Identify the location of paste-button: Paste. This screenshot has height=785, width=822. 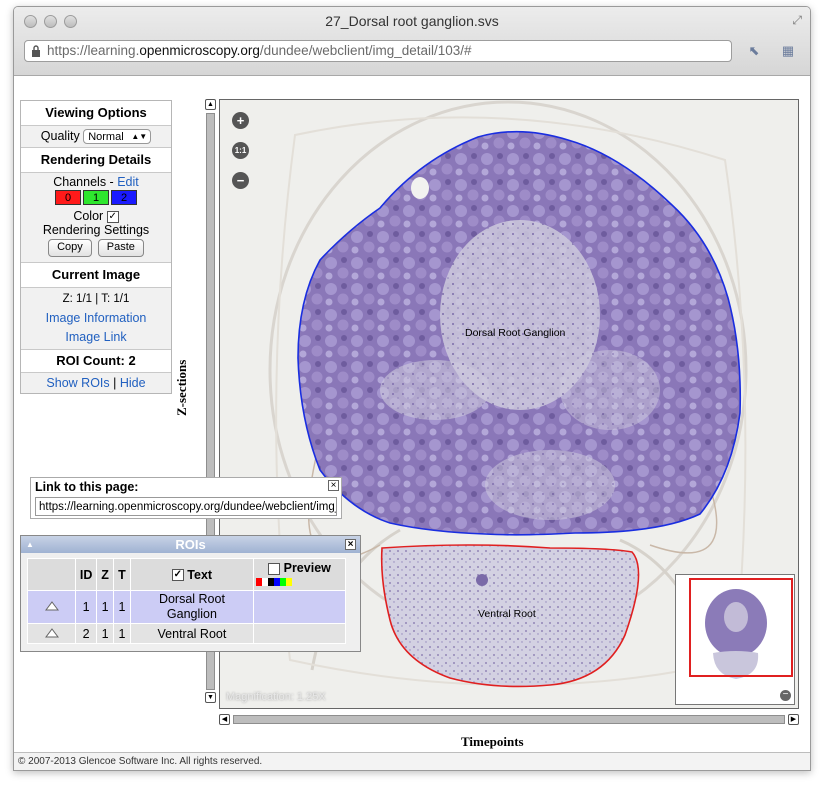
(120, 248).